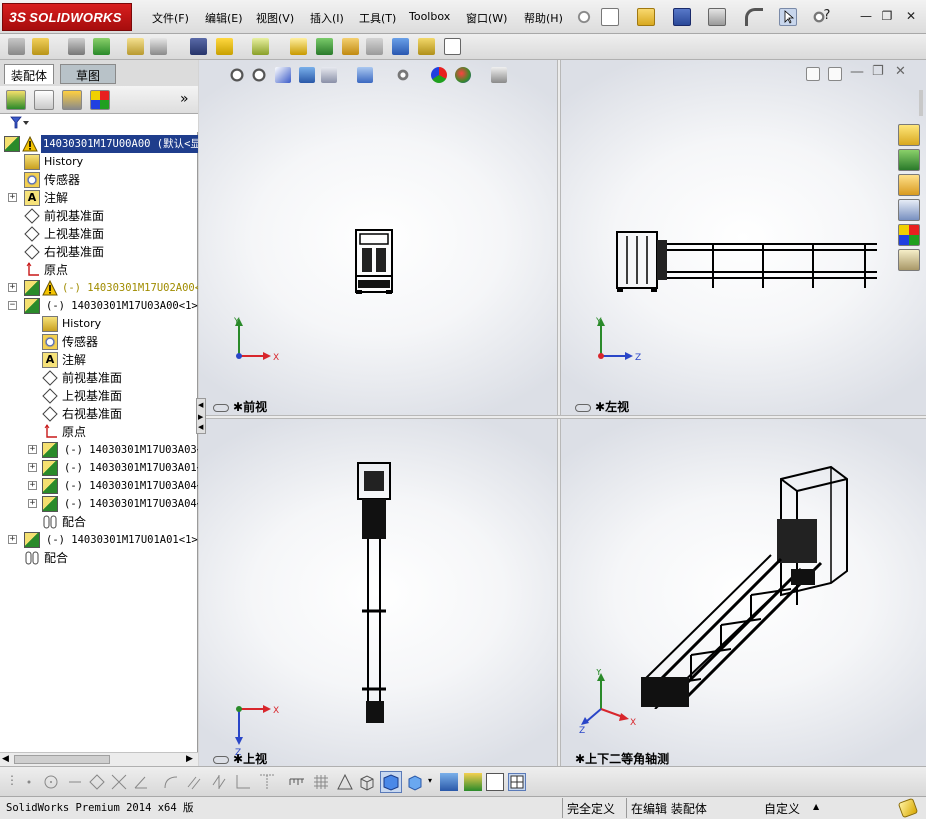  What do you see at coordinates (100, 100) in the screenshot?
I see `display-manager-icon` at bounding box center [100, 100].